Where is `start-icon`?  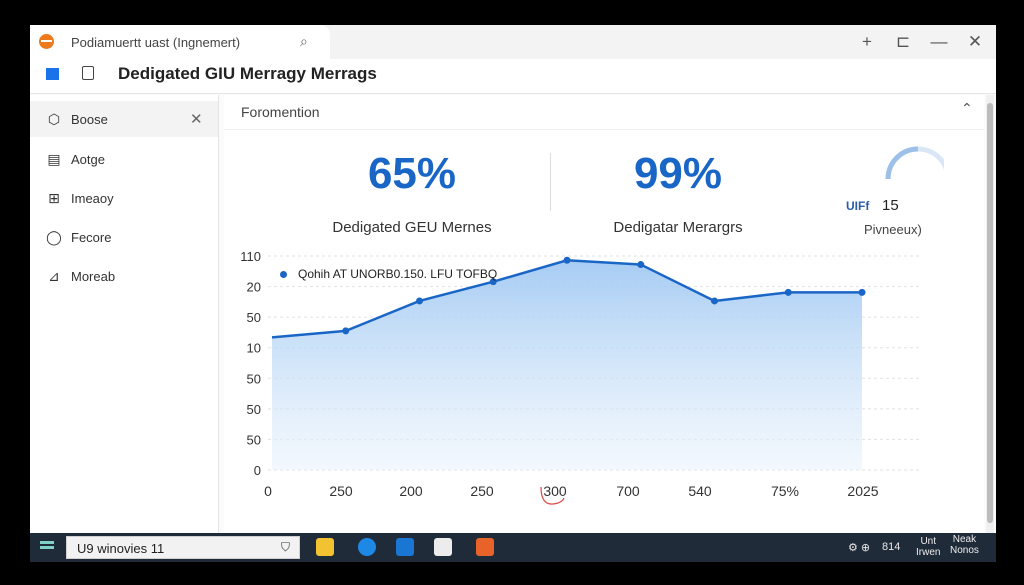
start-icon is located at coordinates (47, 547).